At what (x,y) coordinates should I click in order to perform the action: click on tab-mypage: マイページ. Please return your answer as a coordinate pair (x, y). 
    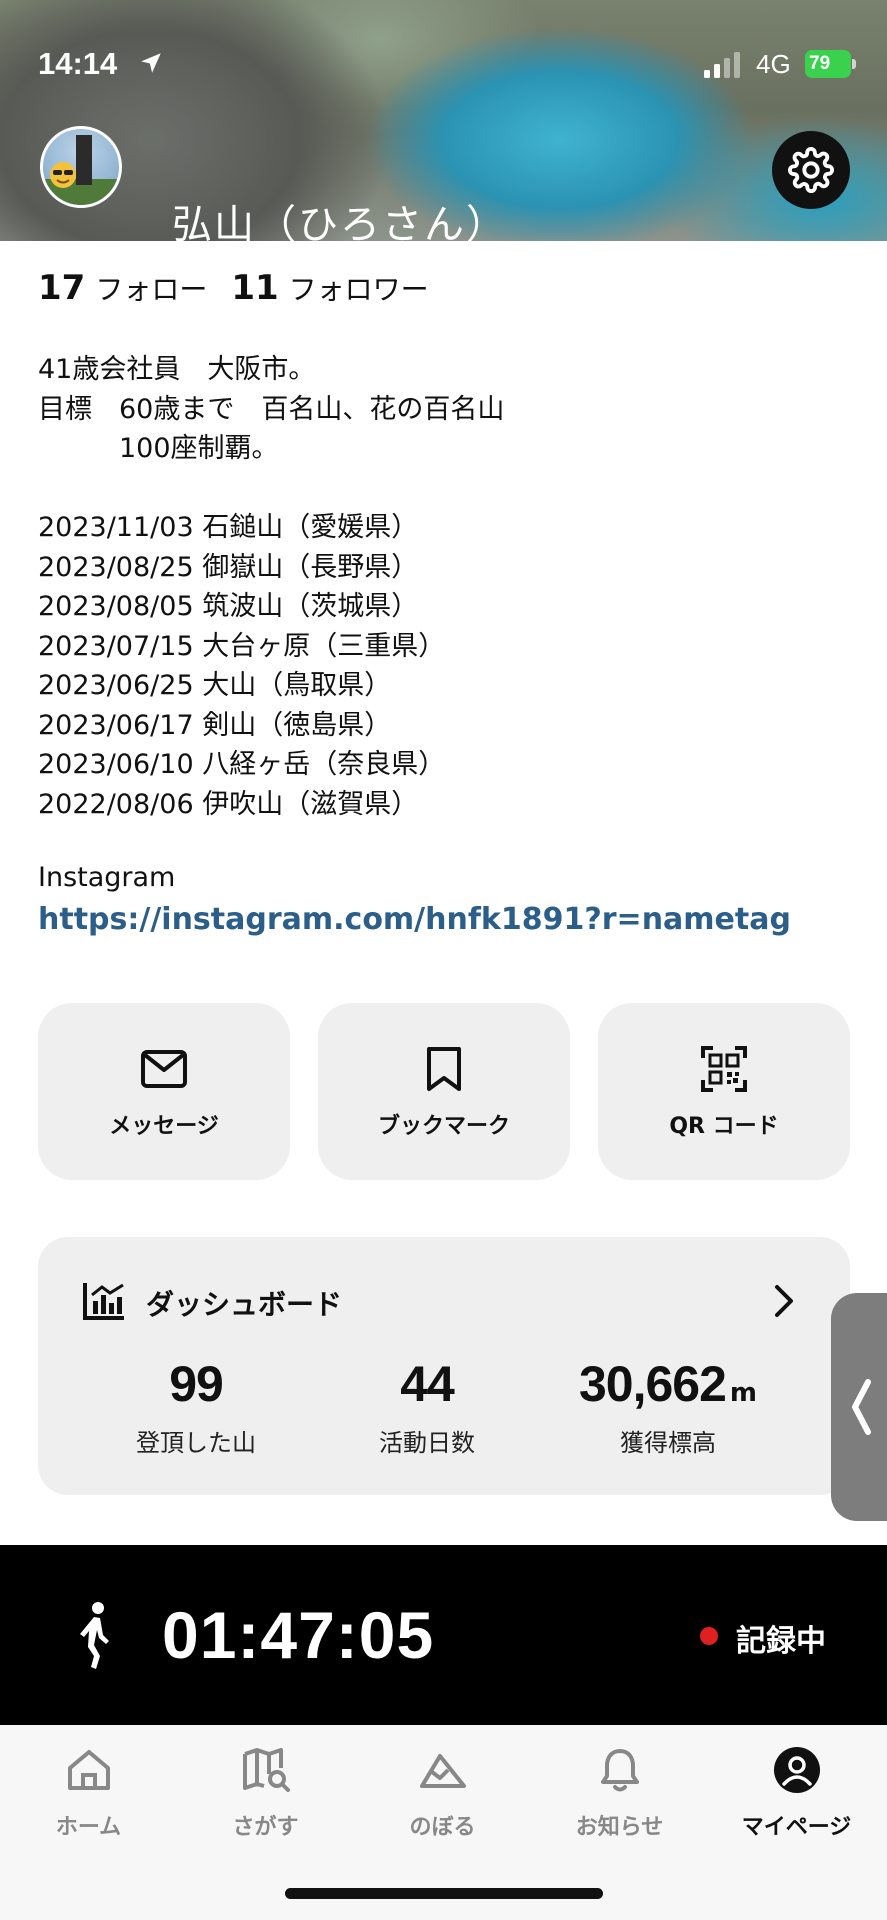
    Looking at the image, I should click on (796, 1793).